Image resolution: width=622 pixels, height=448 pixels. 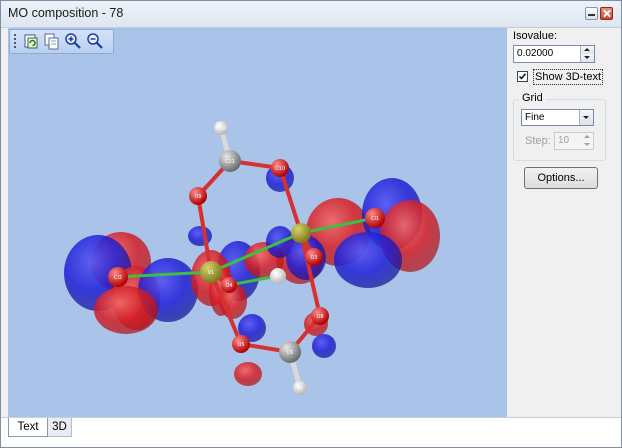 I want to click on orbital-lobes-left, so click(x=131, y=283).